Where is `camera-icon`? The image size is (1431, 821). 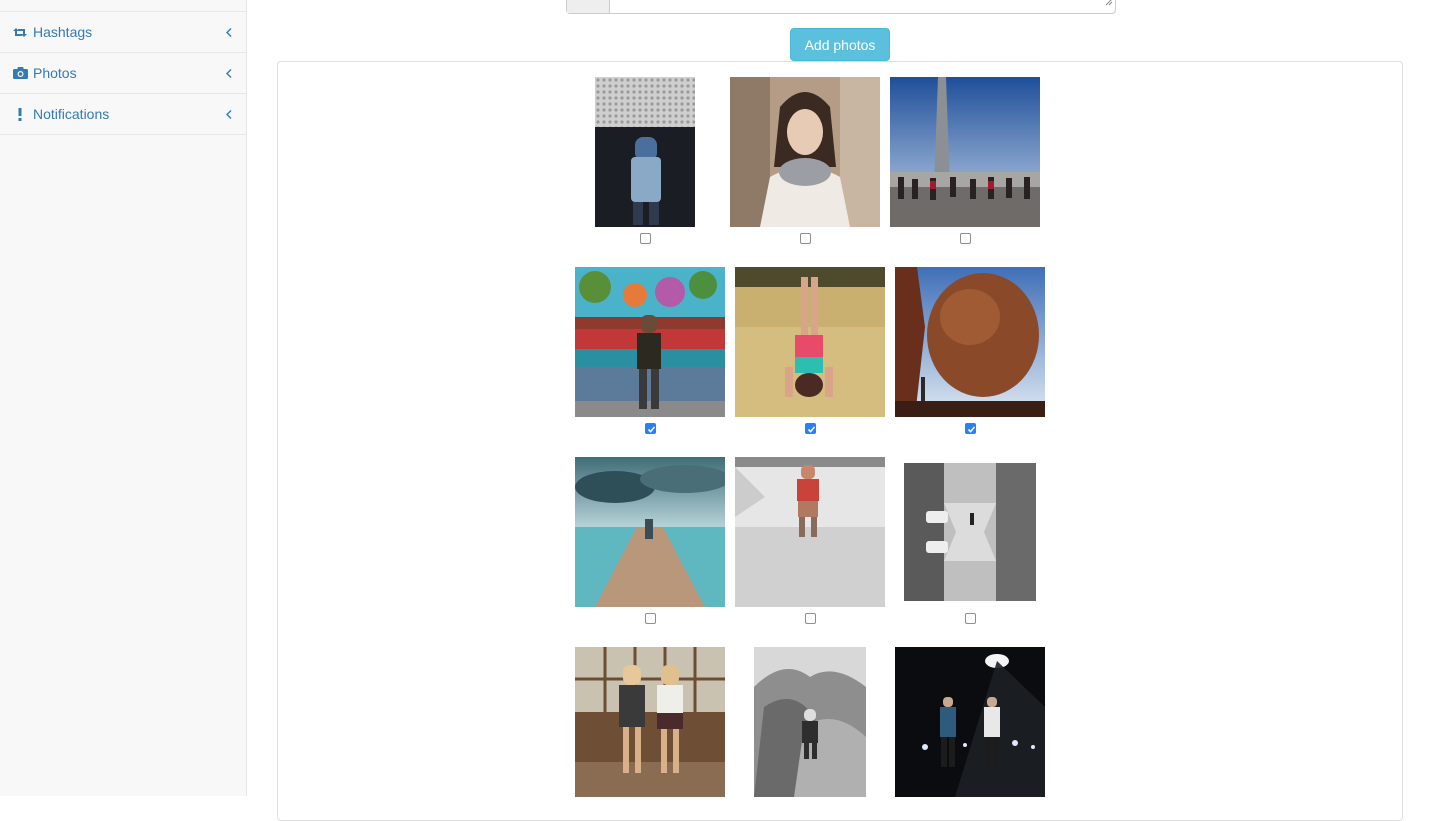
camera-icon is located at coordinates (20, 73).